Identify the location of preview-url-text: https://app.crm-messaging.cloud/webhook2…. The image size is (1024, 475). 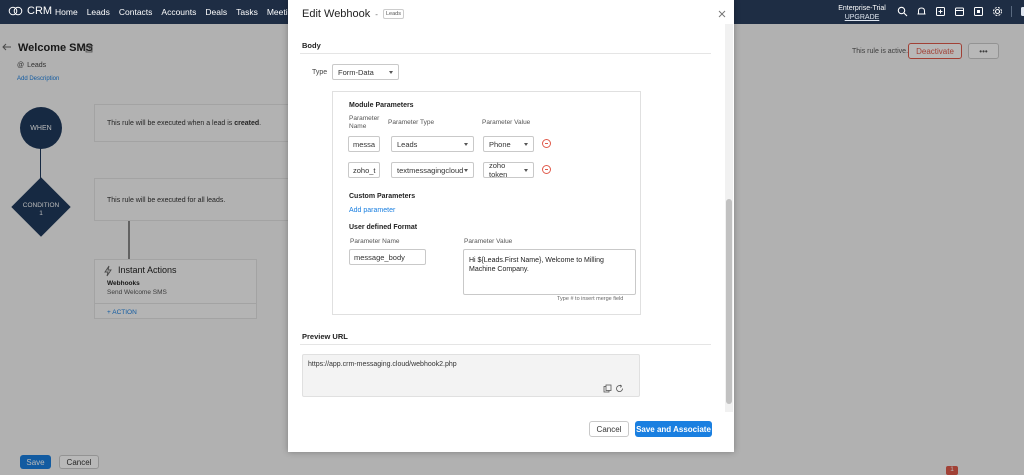
(382, 364).